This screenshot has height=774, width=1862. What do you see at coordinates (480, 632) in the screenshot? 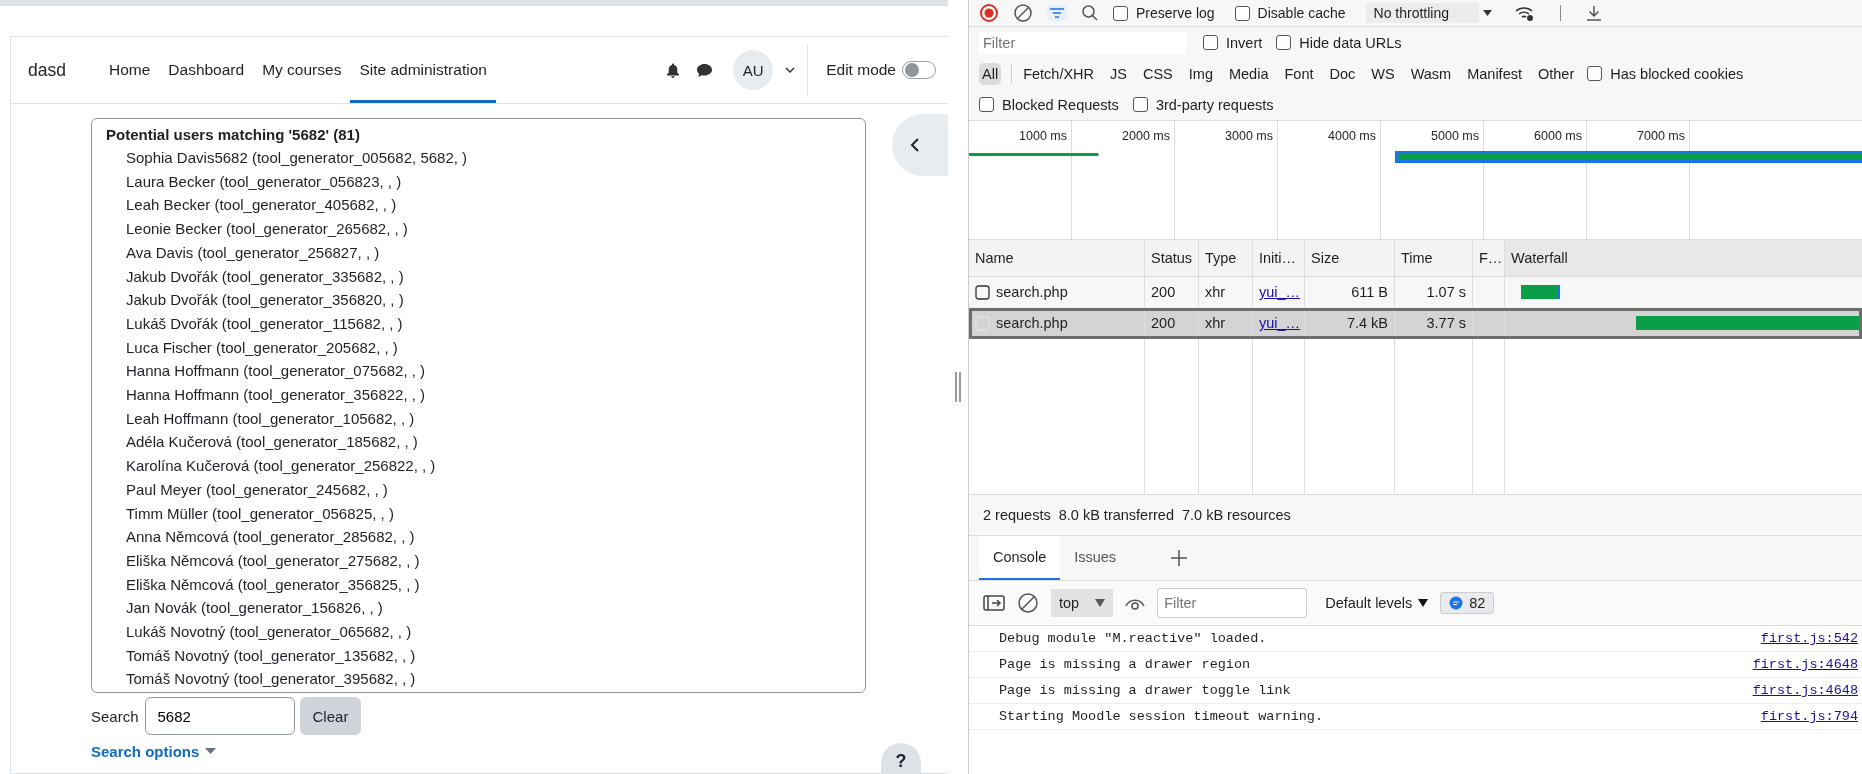
I see `user-option: Lukáš Novotný (tool_generator_065682, , )` at bounding box center [480, 632].